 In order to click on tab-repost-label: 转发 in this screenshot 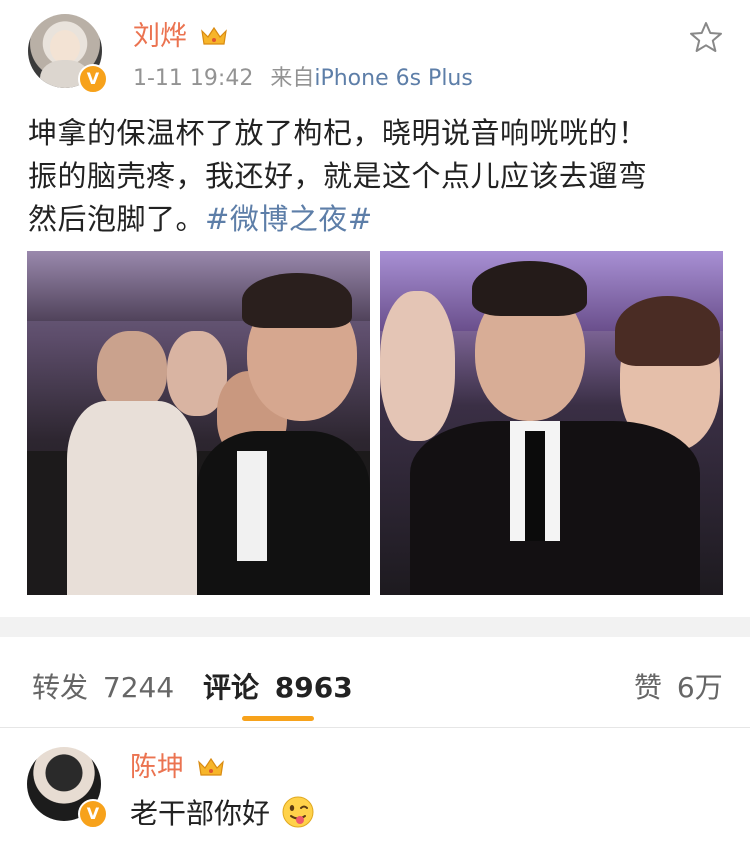, I will do `click(60, 687)`.